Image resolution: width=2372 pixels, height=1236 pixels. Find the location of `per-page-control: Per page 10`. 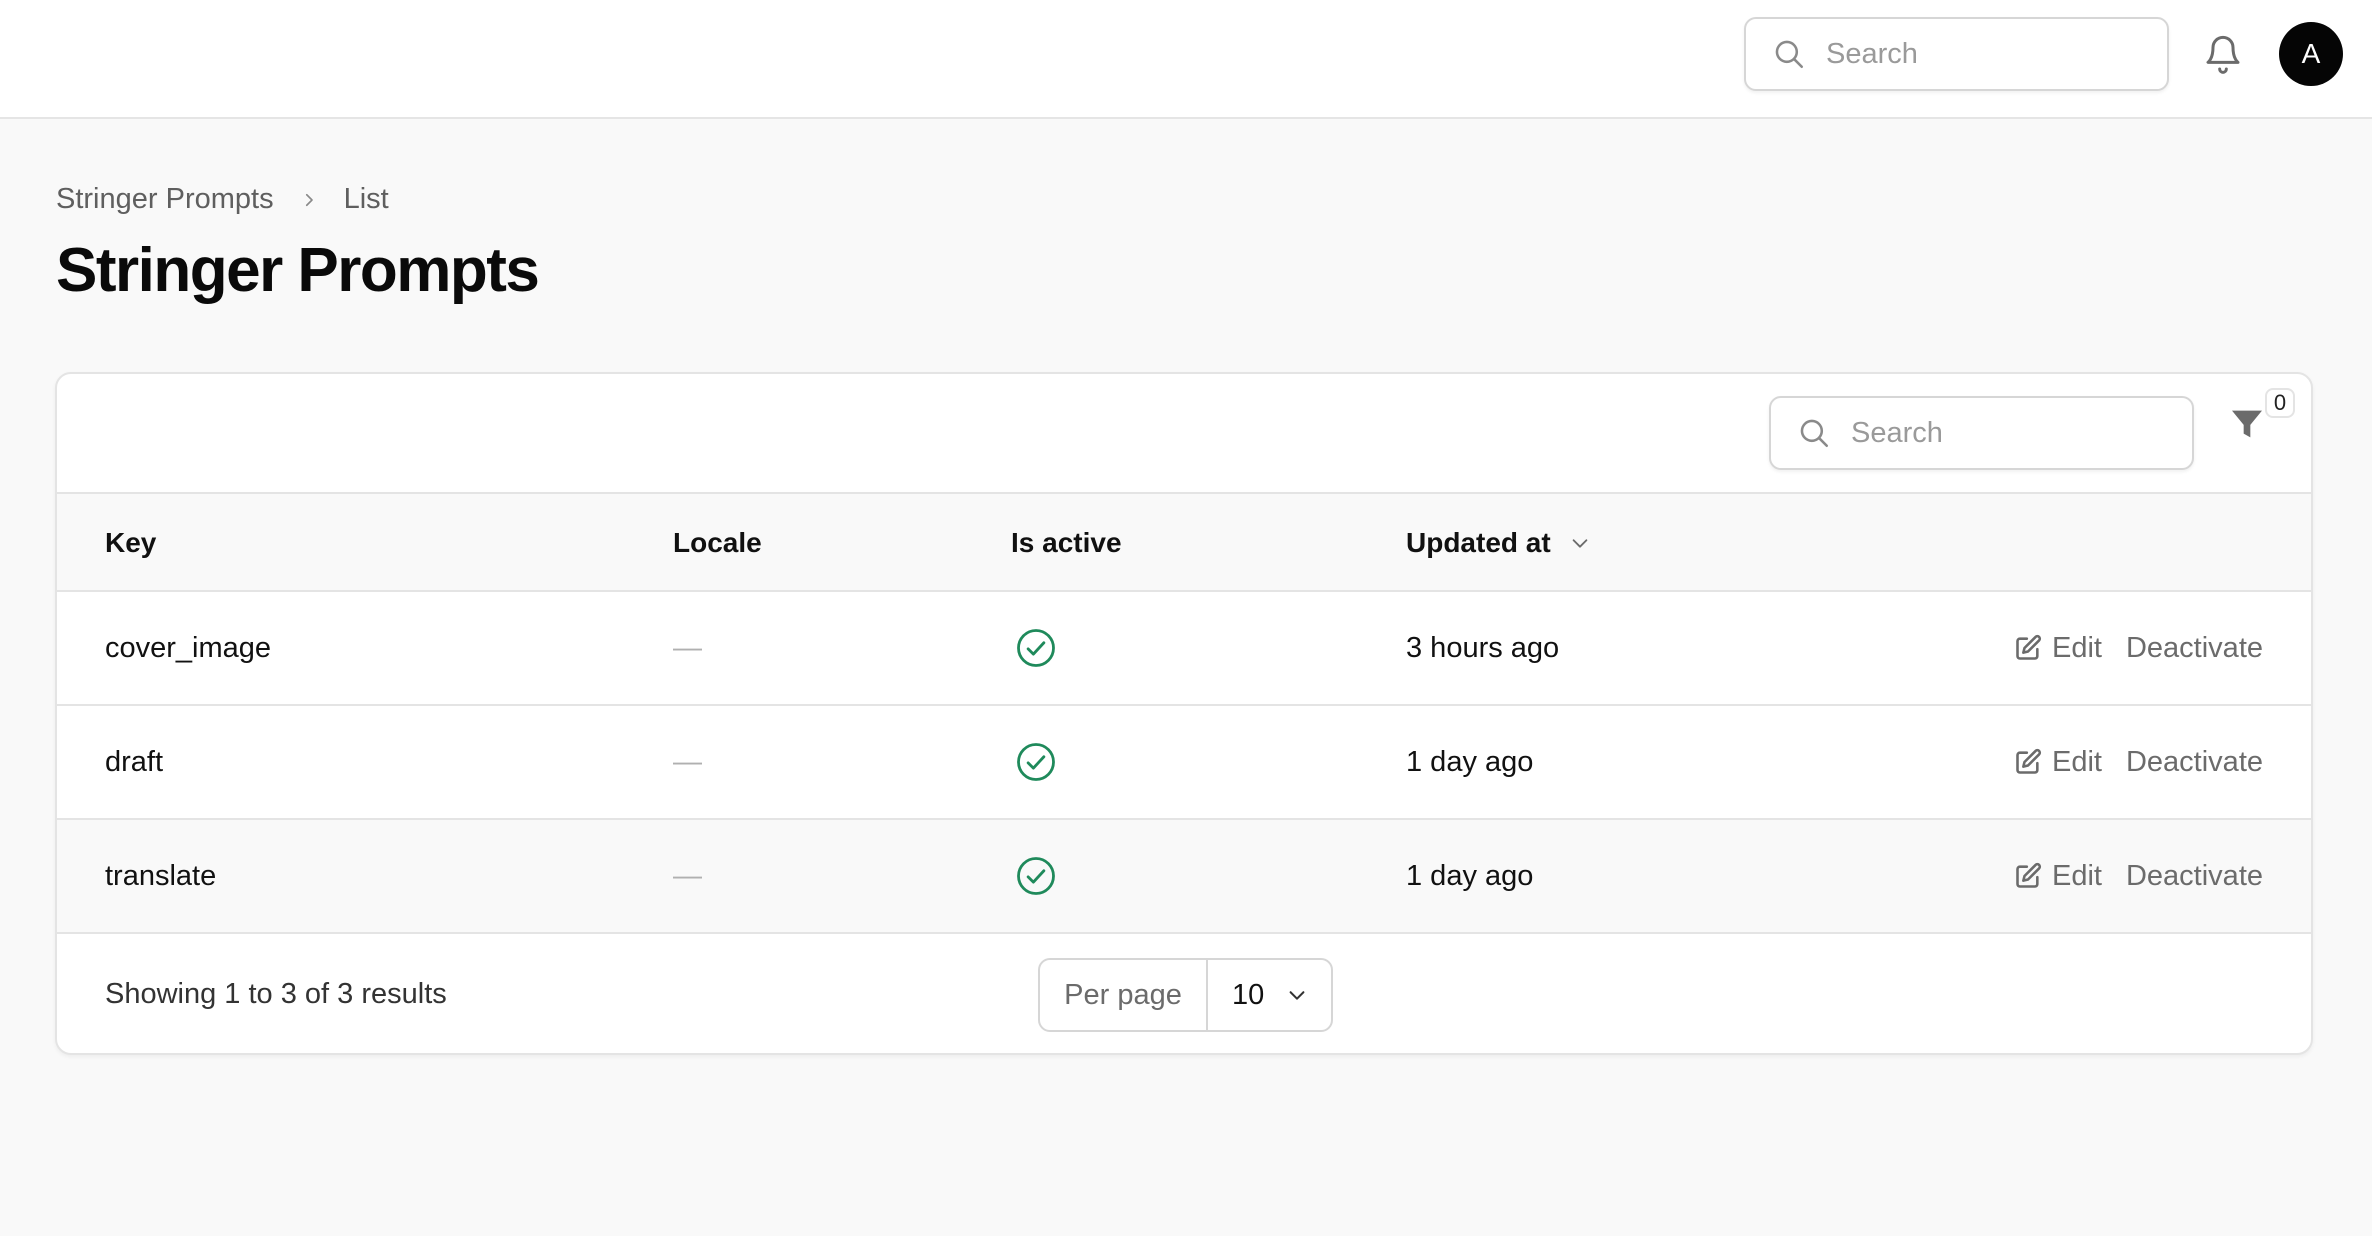

per-page-control: Per page 10 is located at coordinates (1185, 995).